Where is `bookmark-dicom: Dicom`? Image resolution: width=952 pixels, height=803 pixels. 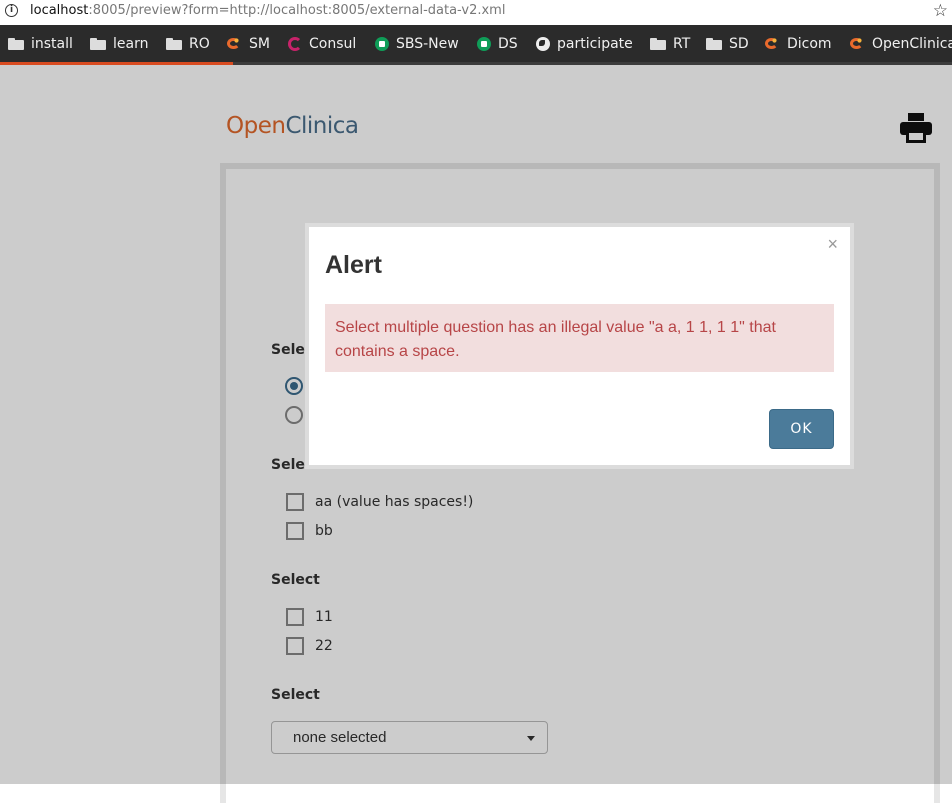 bookmark-dicom: Dicom is located at coordinates (798, 44).